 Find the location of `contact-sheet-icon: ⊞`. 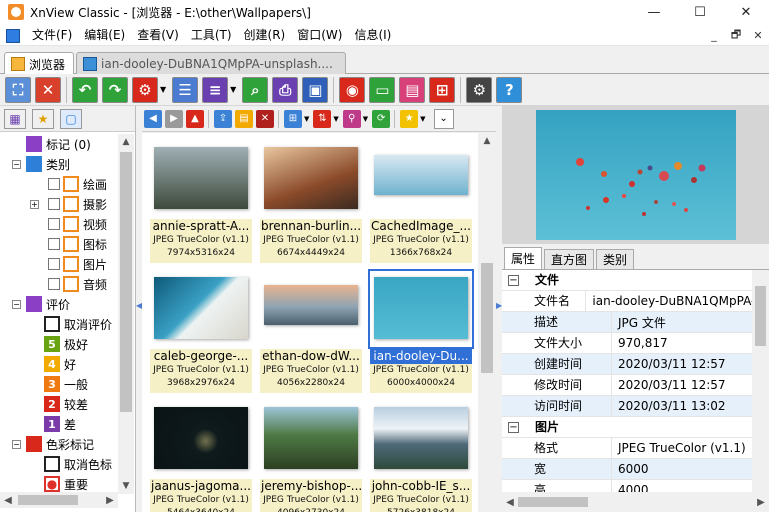

contact-sheet-icon: ⊞ is located at coordinates (442, 89).